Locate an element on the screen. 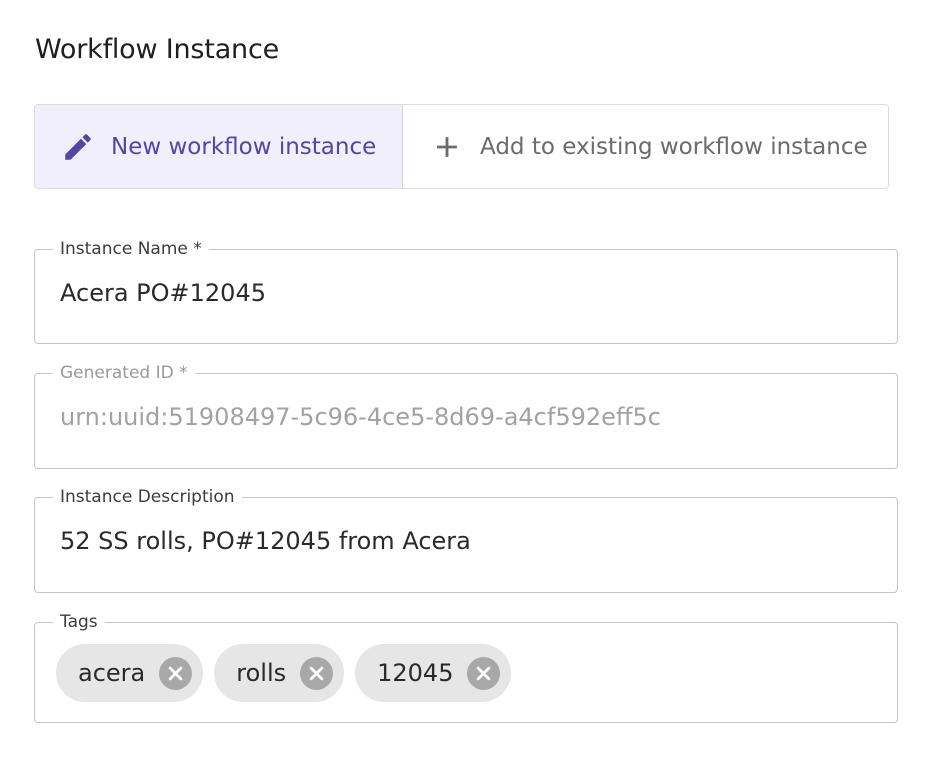 Image resolution: width=930 pixels, height=758 pixels. tag-chip: acera is located at coordinates (130, 673).